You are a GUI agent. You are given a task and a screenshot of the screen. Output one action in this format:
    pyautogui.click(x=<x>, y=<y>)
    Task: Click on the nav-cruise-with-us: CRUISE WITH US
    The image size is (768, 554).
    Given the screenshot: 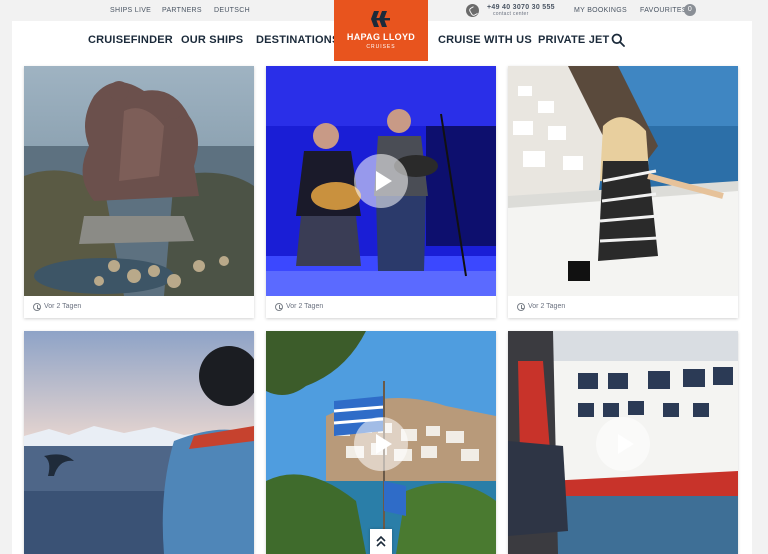 What is the action you would take?
    pyautogui.click(x=485, y=40)
    